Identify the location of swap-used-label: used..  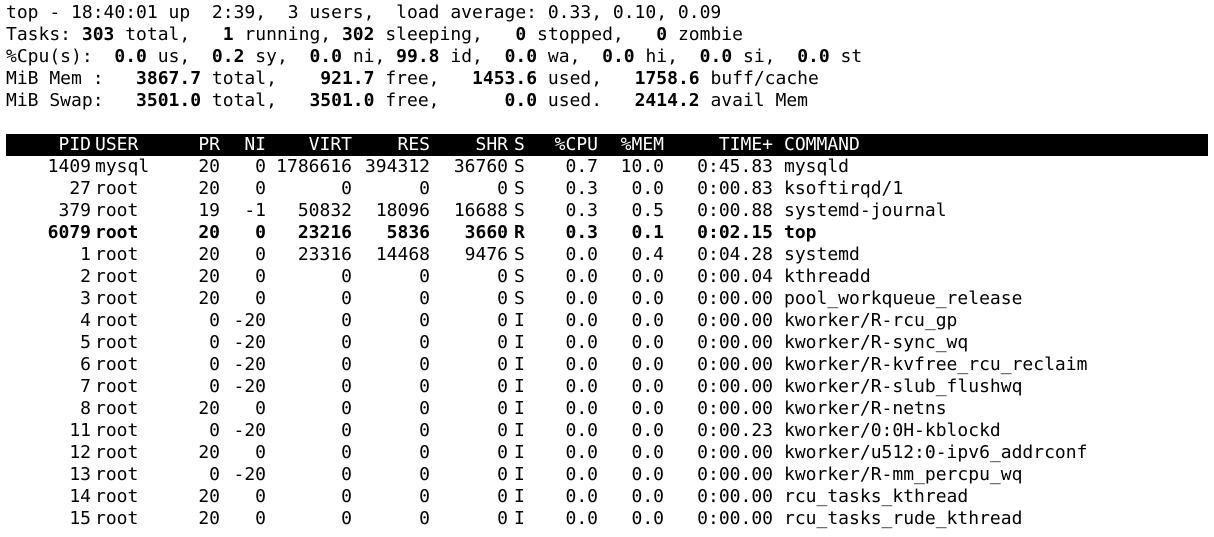
(586, 100).